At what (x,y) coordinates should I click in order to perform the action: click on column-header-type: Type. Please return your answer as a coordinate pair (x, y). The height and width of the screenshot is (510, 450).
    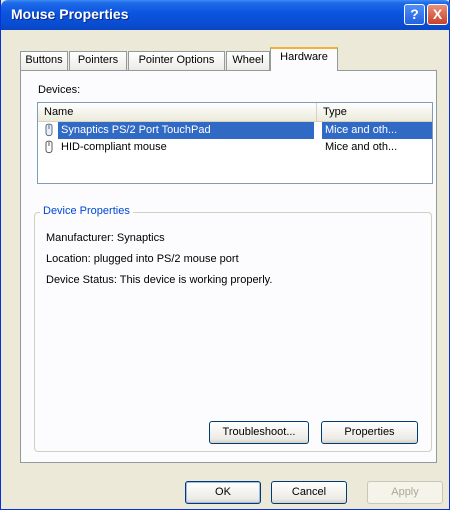
    Looking at the image, I should click on (374, 112).